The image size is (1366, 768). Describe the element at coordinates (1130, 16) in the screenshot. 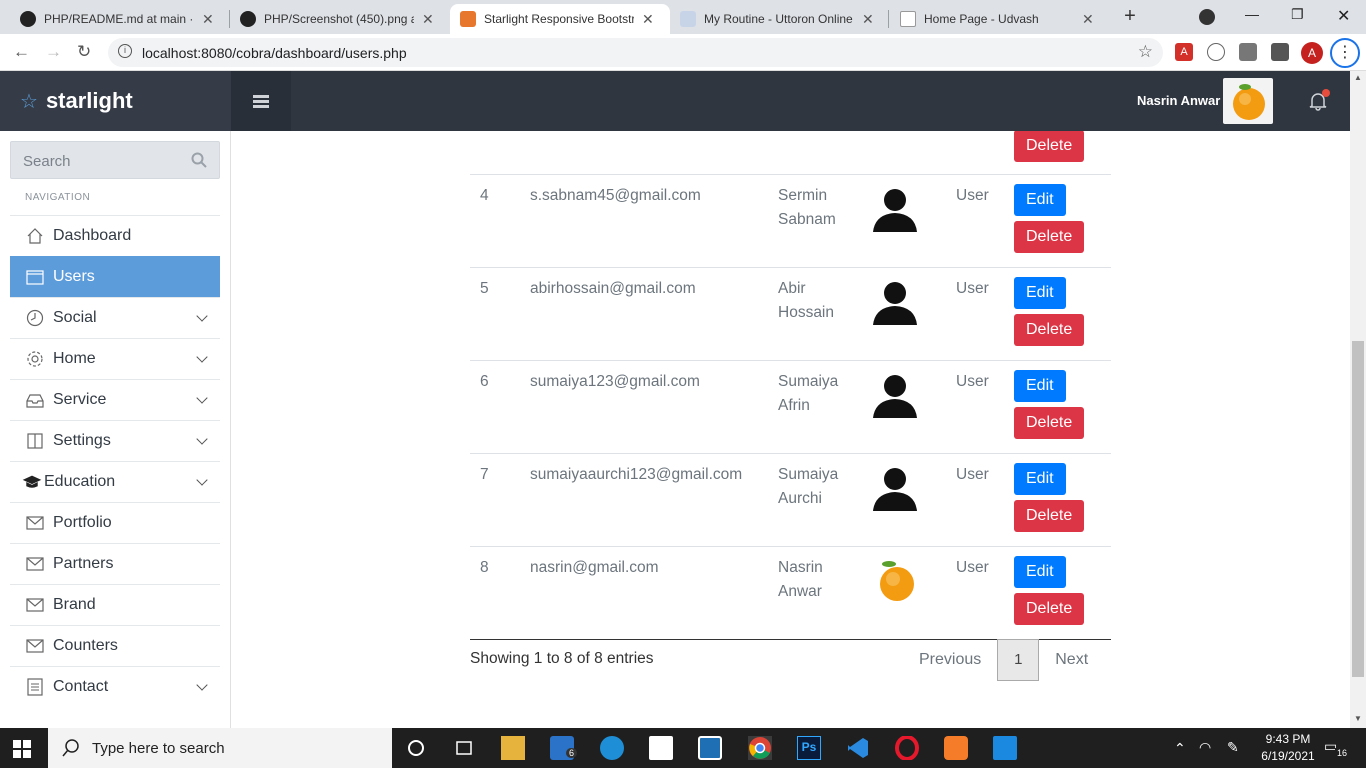

I see `new-tab-button: +` at that location.